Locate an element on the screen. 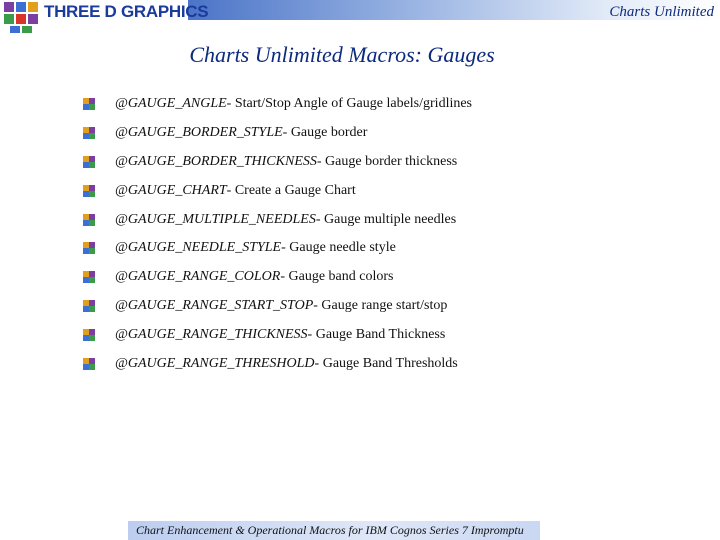 The height and width of the screenshot is (540, 720). three-d-graphics-logo-icon is located at coordinates (21, 17).